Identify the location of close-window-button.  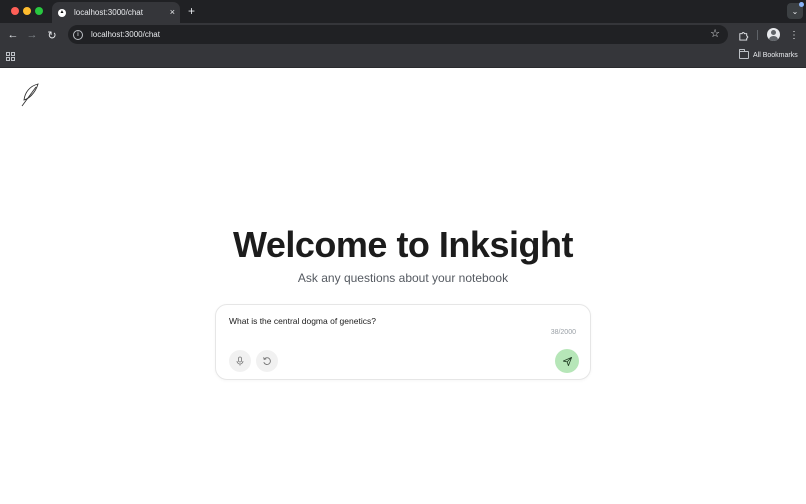
(15, 11).